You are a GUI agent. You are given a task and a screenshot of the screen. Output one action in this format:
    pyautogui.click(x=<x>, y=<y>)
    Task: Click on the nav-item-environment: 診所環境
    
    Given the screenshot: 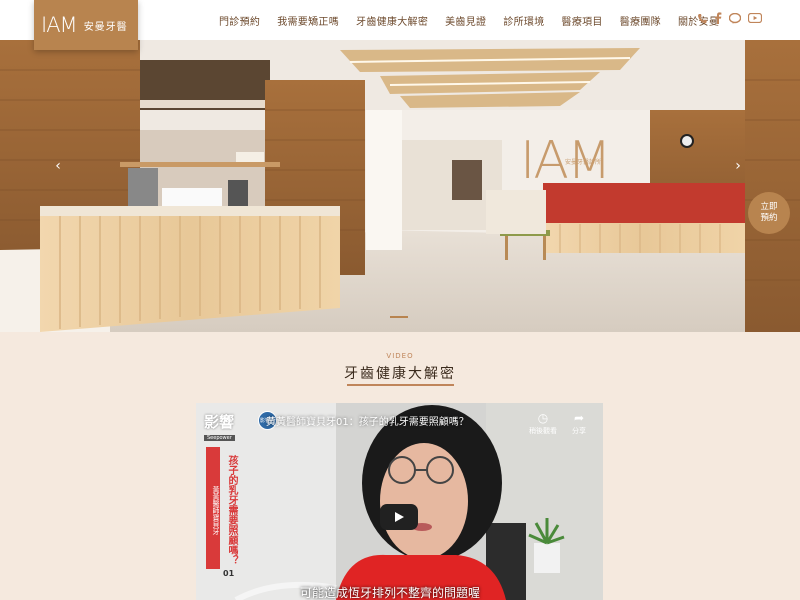 What is the action you would take?
    pyautogui.click(x=523, y=20)
    